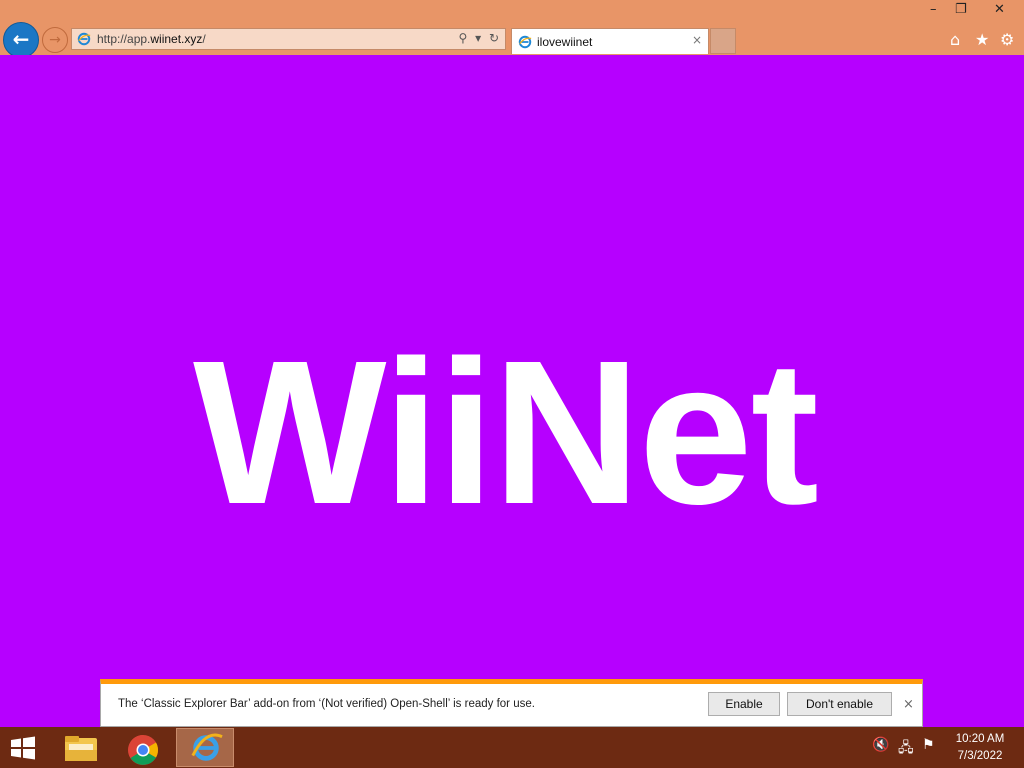  What do you see at coordinates (980, 756) in the screenshot?
I see `clock-date: 7/3/2022` at bounding box center [980, 756].